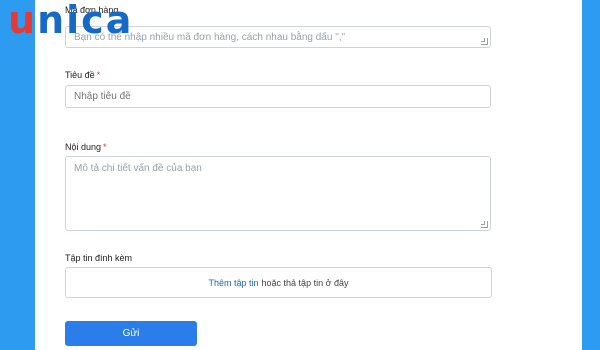 The width and height of the screenshot is (600, 350). What do you see at coordinates (131, 333) in the screenshot?
I see `submit-button: Gửi` at bounding box center [131, 333].